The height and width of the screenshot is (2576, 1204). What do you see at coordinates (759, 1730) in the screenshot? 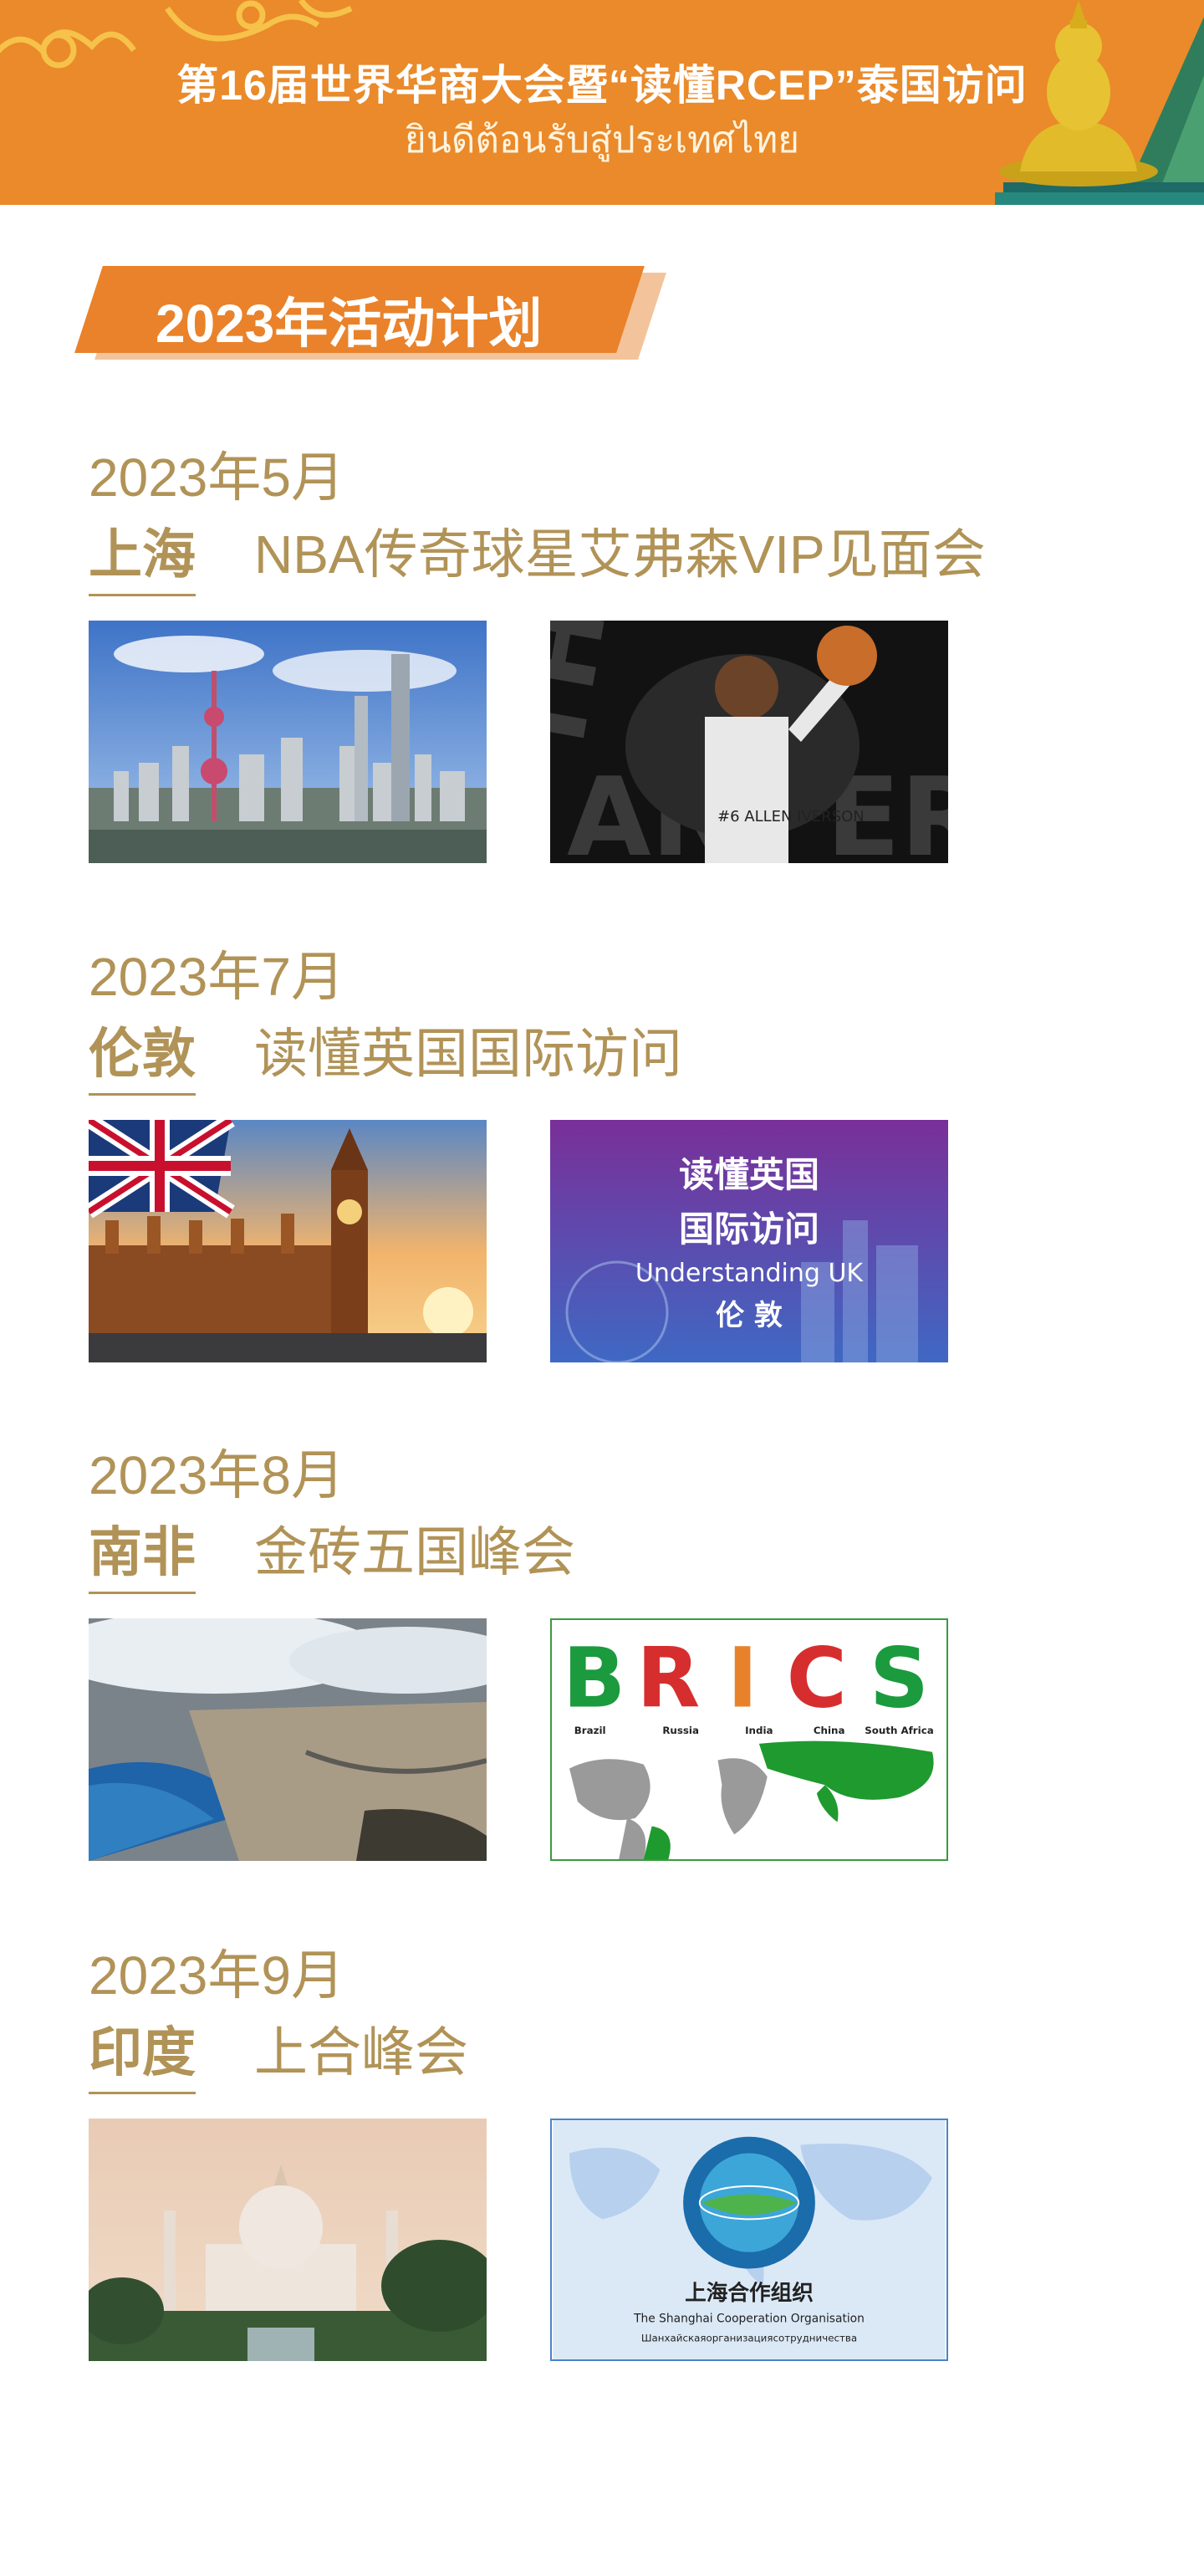
I see `brics-country-india: India` at bounding box center [759, 1730].